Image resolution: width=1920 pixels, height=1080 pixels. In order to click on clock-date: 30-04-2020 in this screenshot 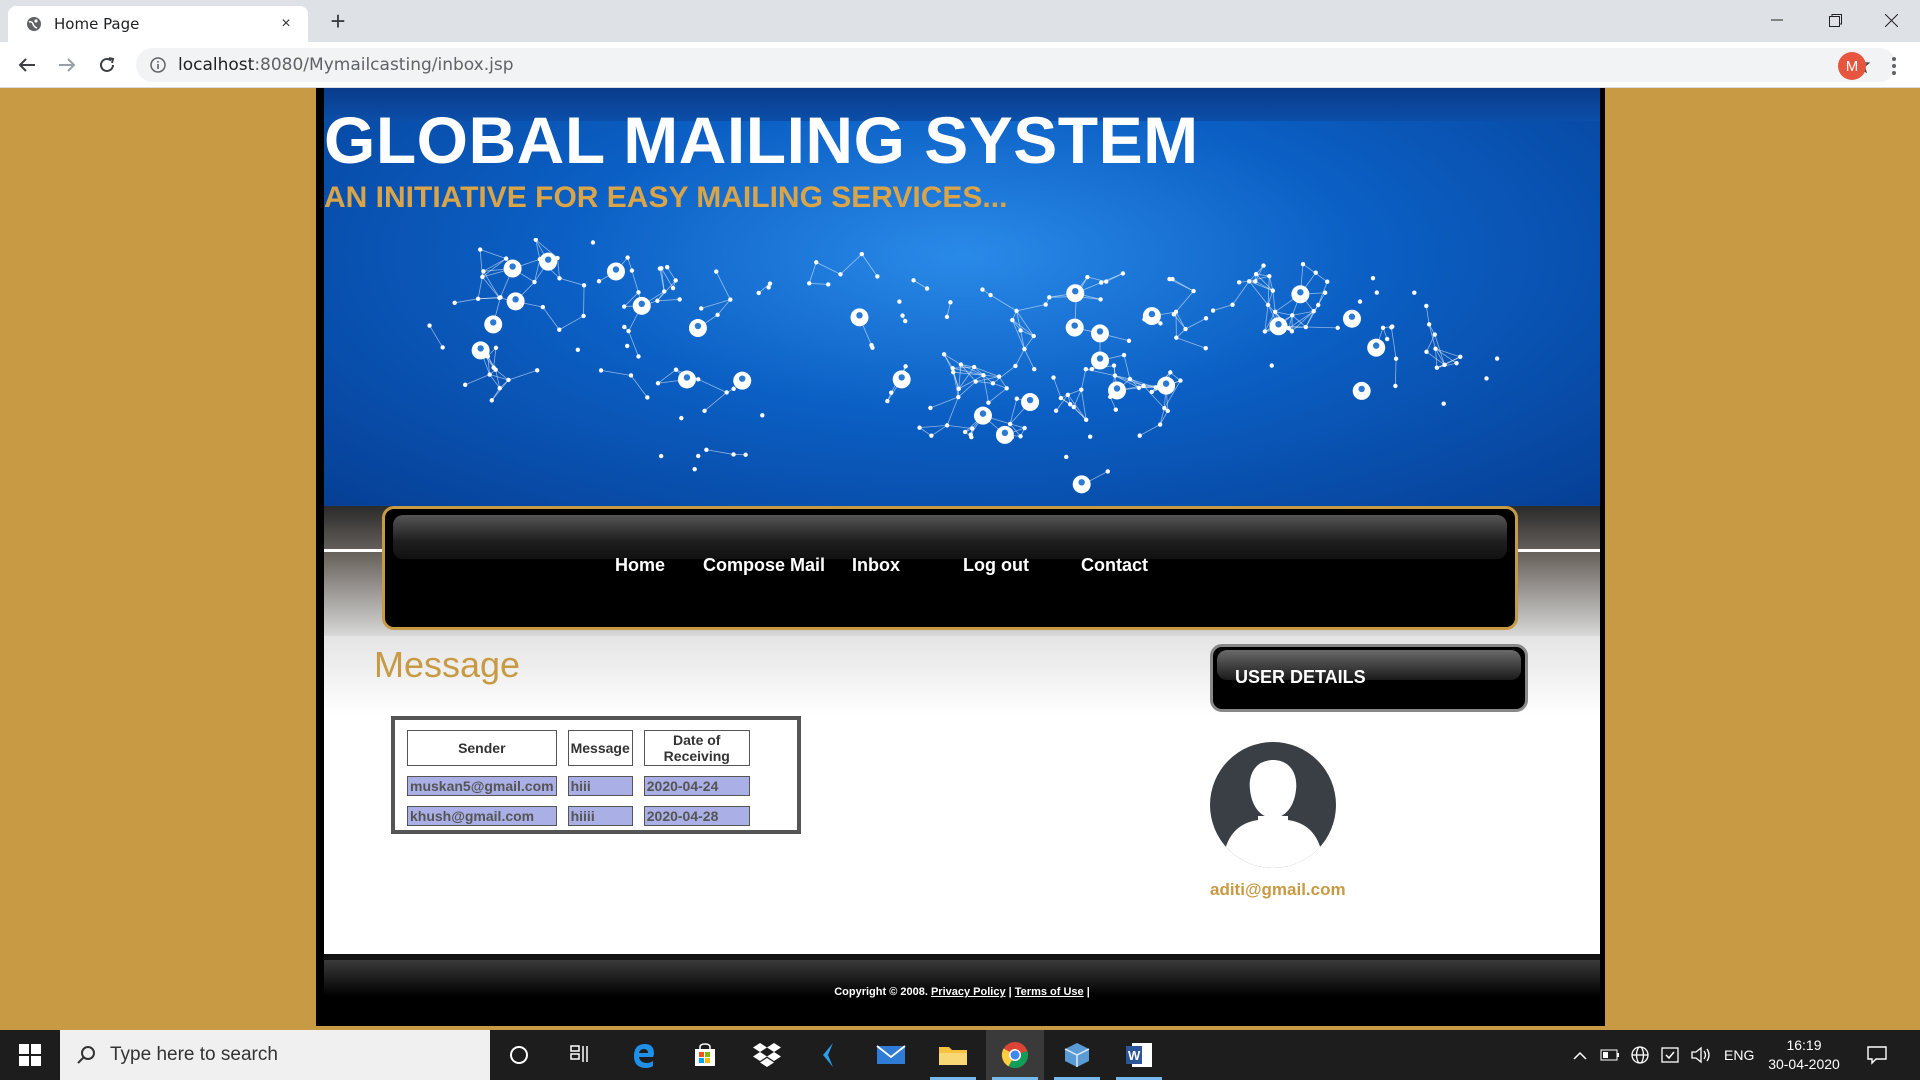, I will do `click(1804, 1064)`.